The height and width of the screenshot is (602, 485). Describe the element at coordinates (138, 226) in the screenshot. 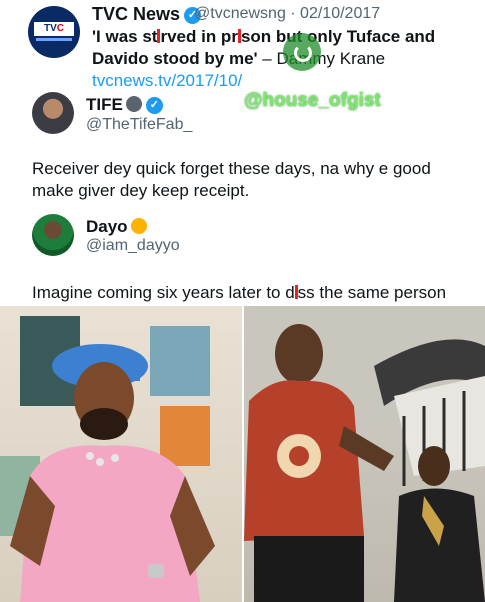

I see `dizzy-emoji-icon` at that location.